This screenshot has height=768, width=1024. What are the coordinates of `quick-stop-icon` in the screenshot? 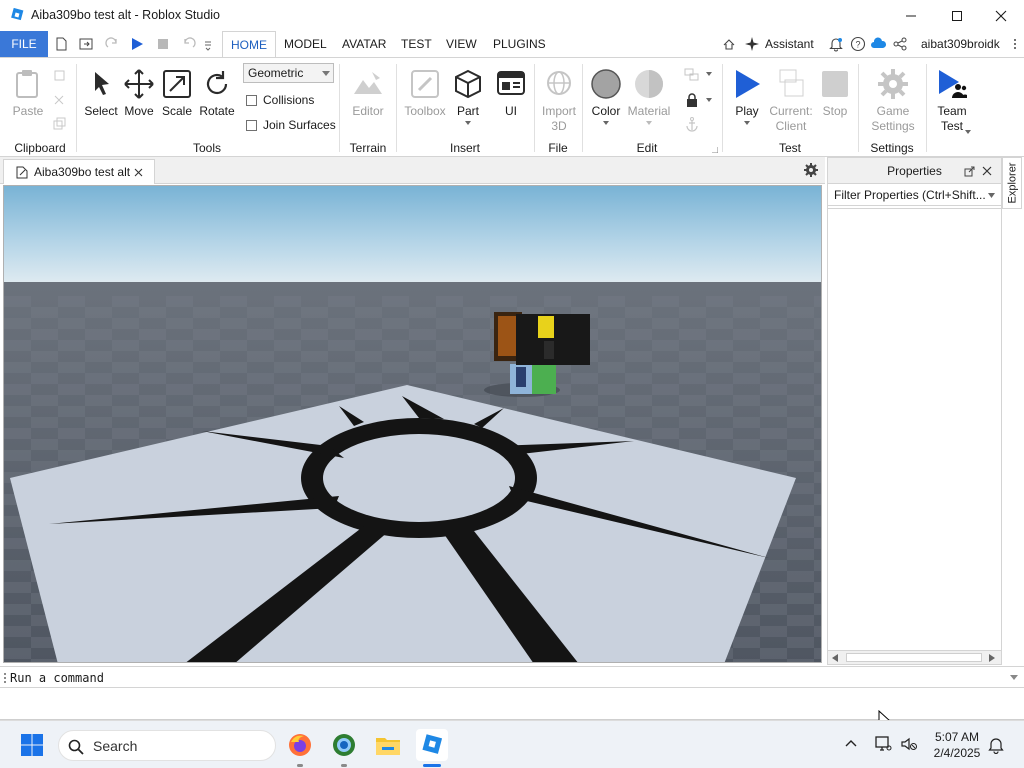 It's located at (163, 44).